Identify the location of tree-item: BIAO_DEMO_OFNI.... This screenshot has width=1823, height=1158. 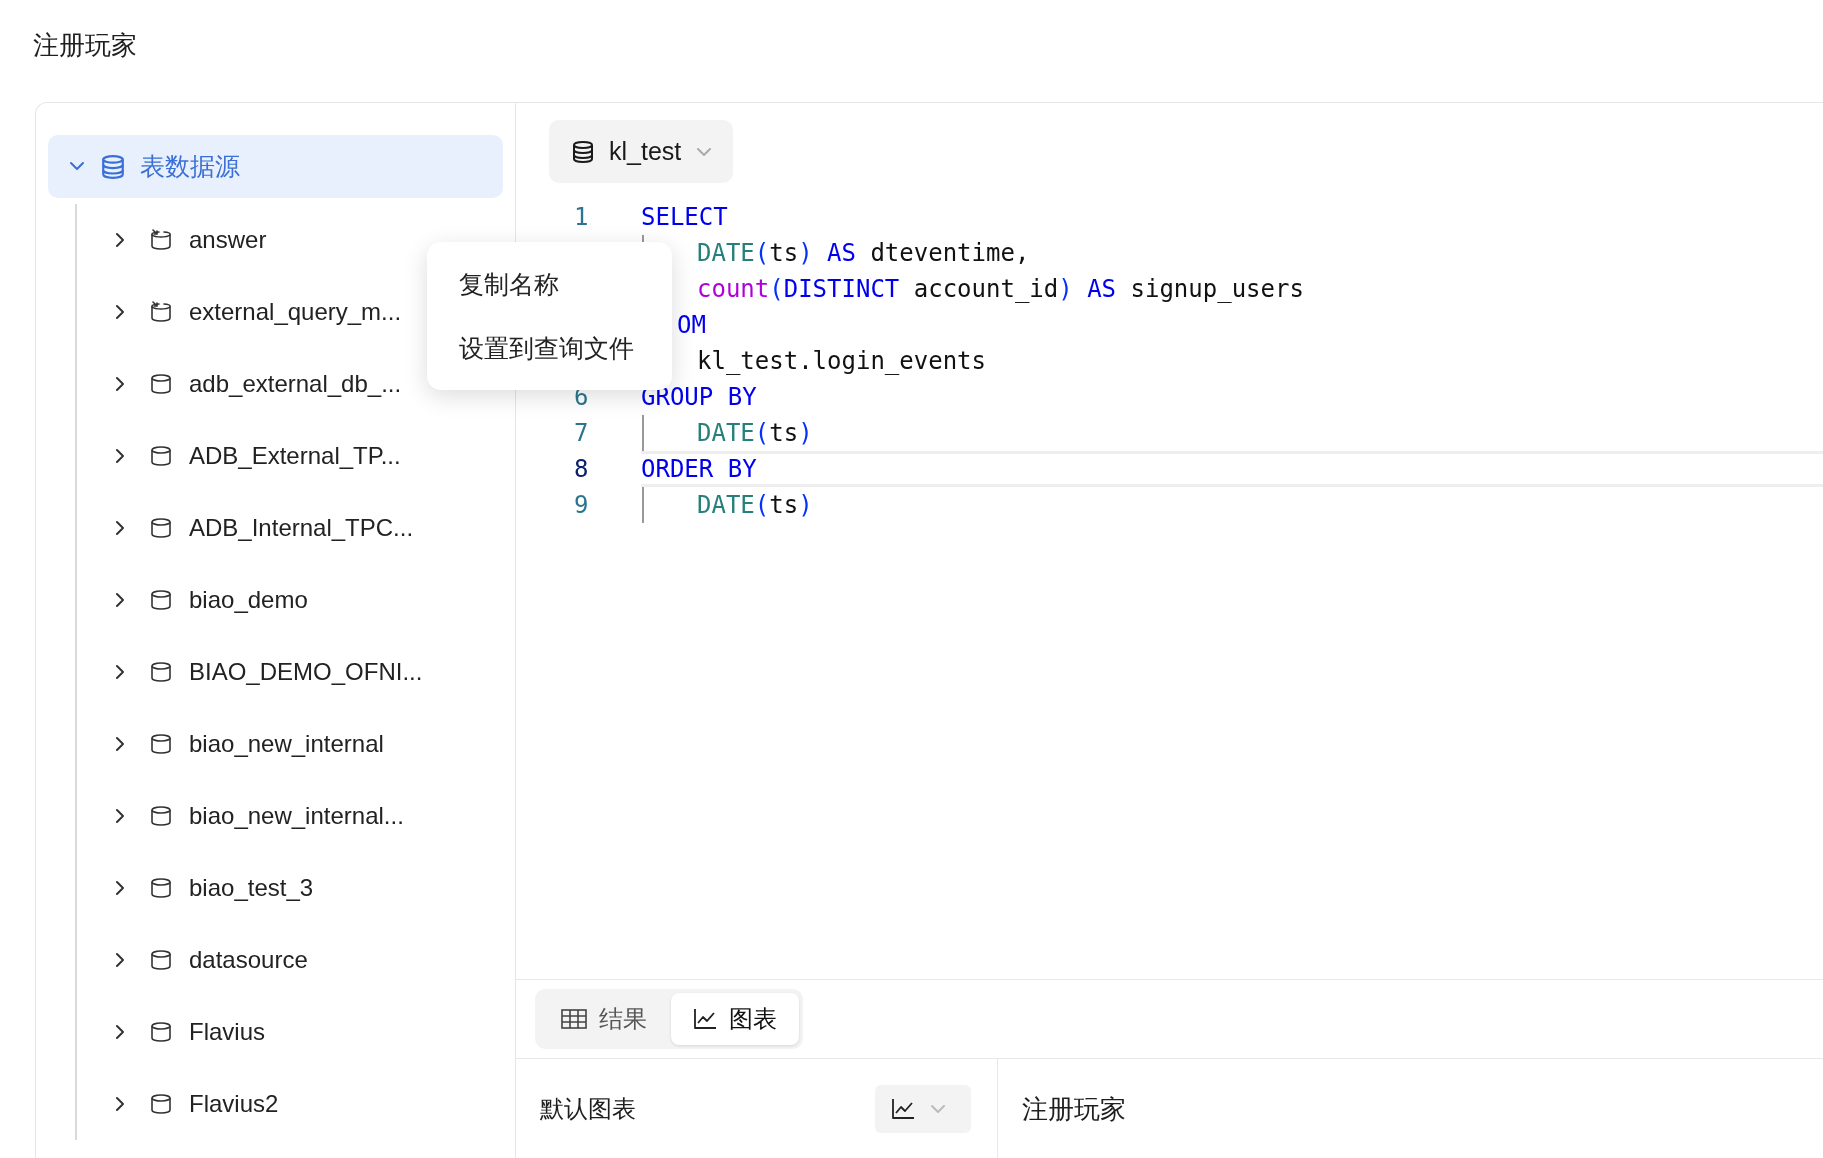
(306, 672).